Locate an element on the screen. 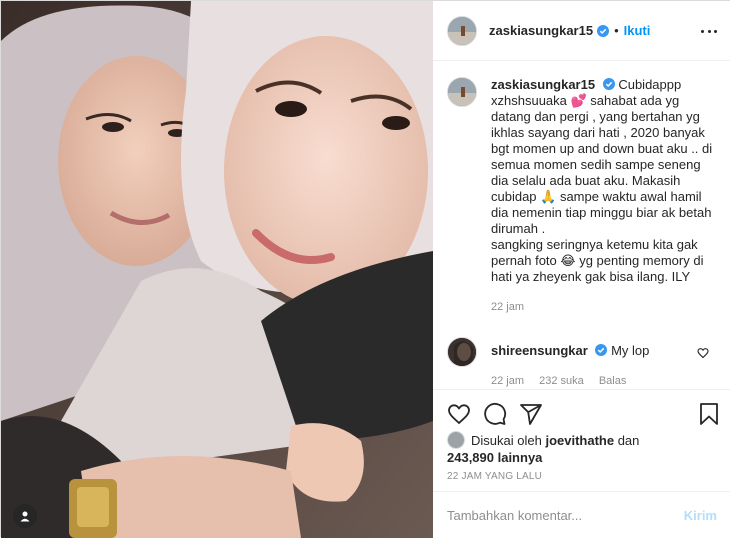  post-comment-button: Kirim is located at coordinates (700, 515).